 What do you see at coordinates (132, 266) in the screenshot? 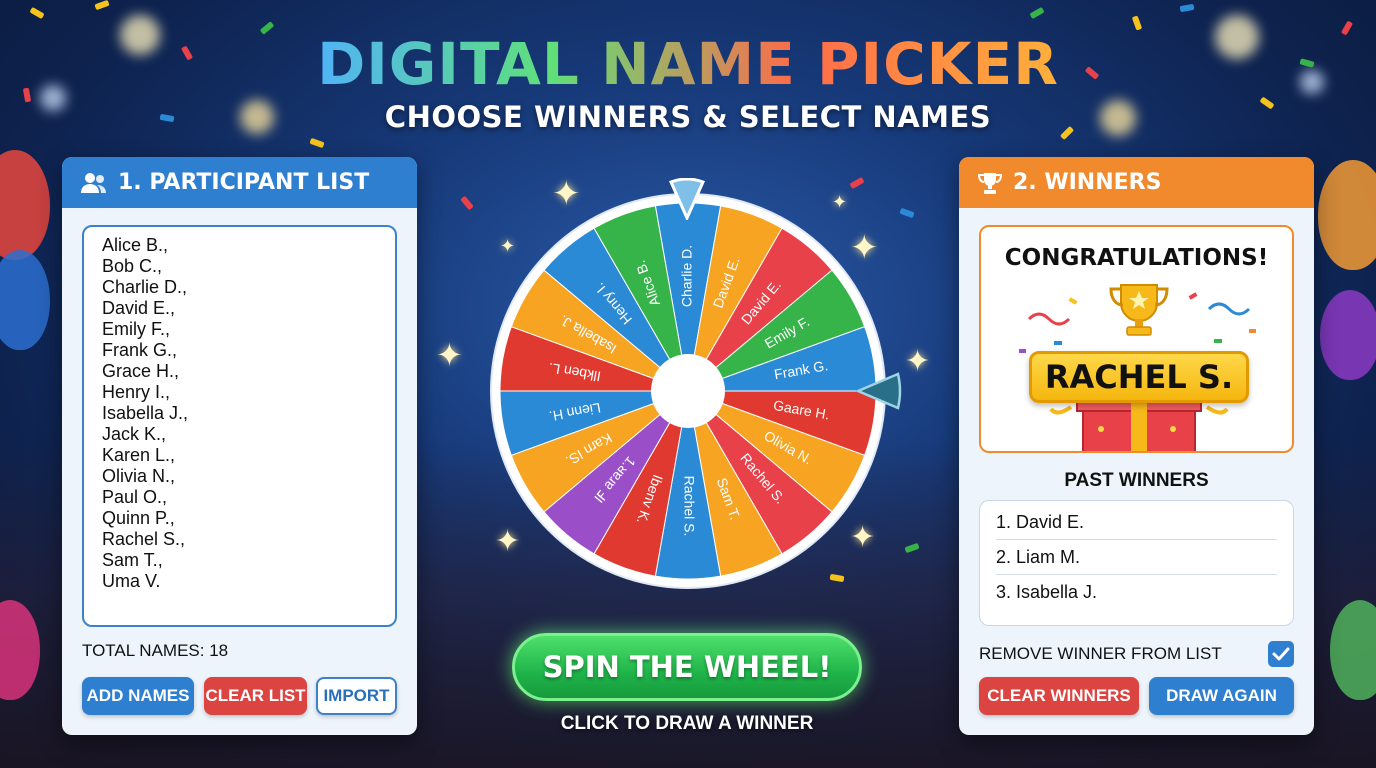
I see `participant-name: Bob C.,` at bounding box center [132, 266].